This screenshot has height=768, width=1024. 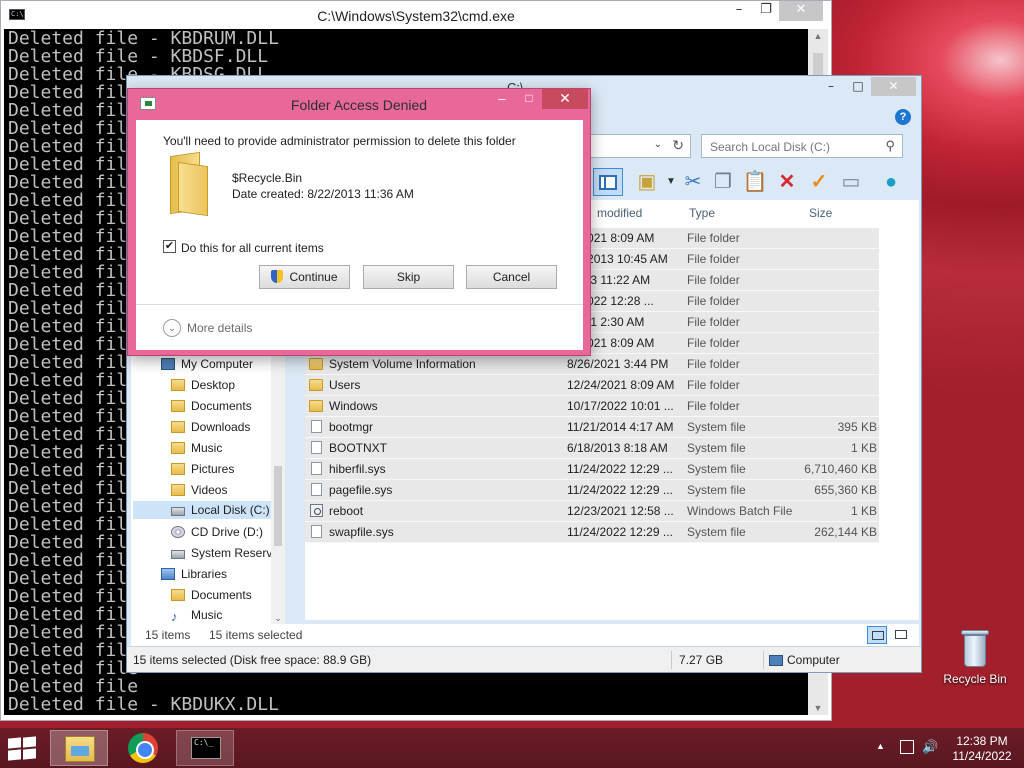 I want to click on do-for-all-checkbox: ✔, so click(x=169, y=246).